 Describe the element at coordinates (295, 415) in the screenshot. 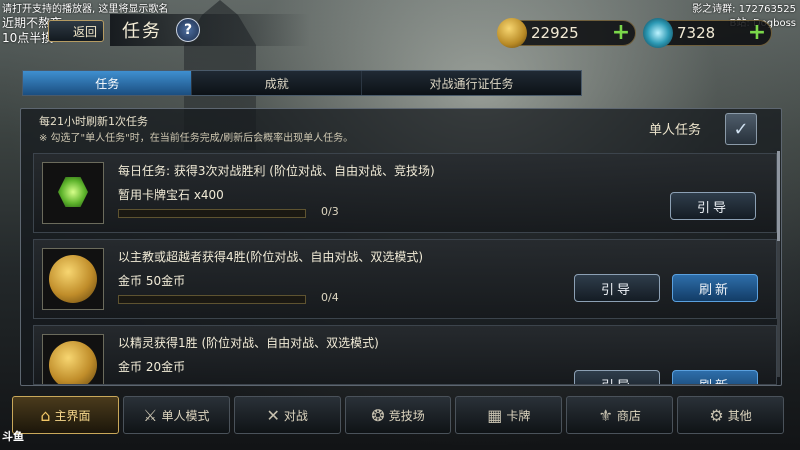

I see `nav-label: 对战` at that location.